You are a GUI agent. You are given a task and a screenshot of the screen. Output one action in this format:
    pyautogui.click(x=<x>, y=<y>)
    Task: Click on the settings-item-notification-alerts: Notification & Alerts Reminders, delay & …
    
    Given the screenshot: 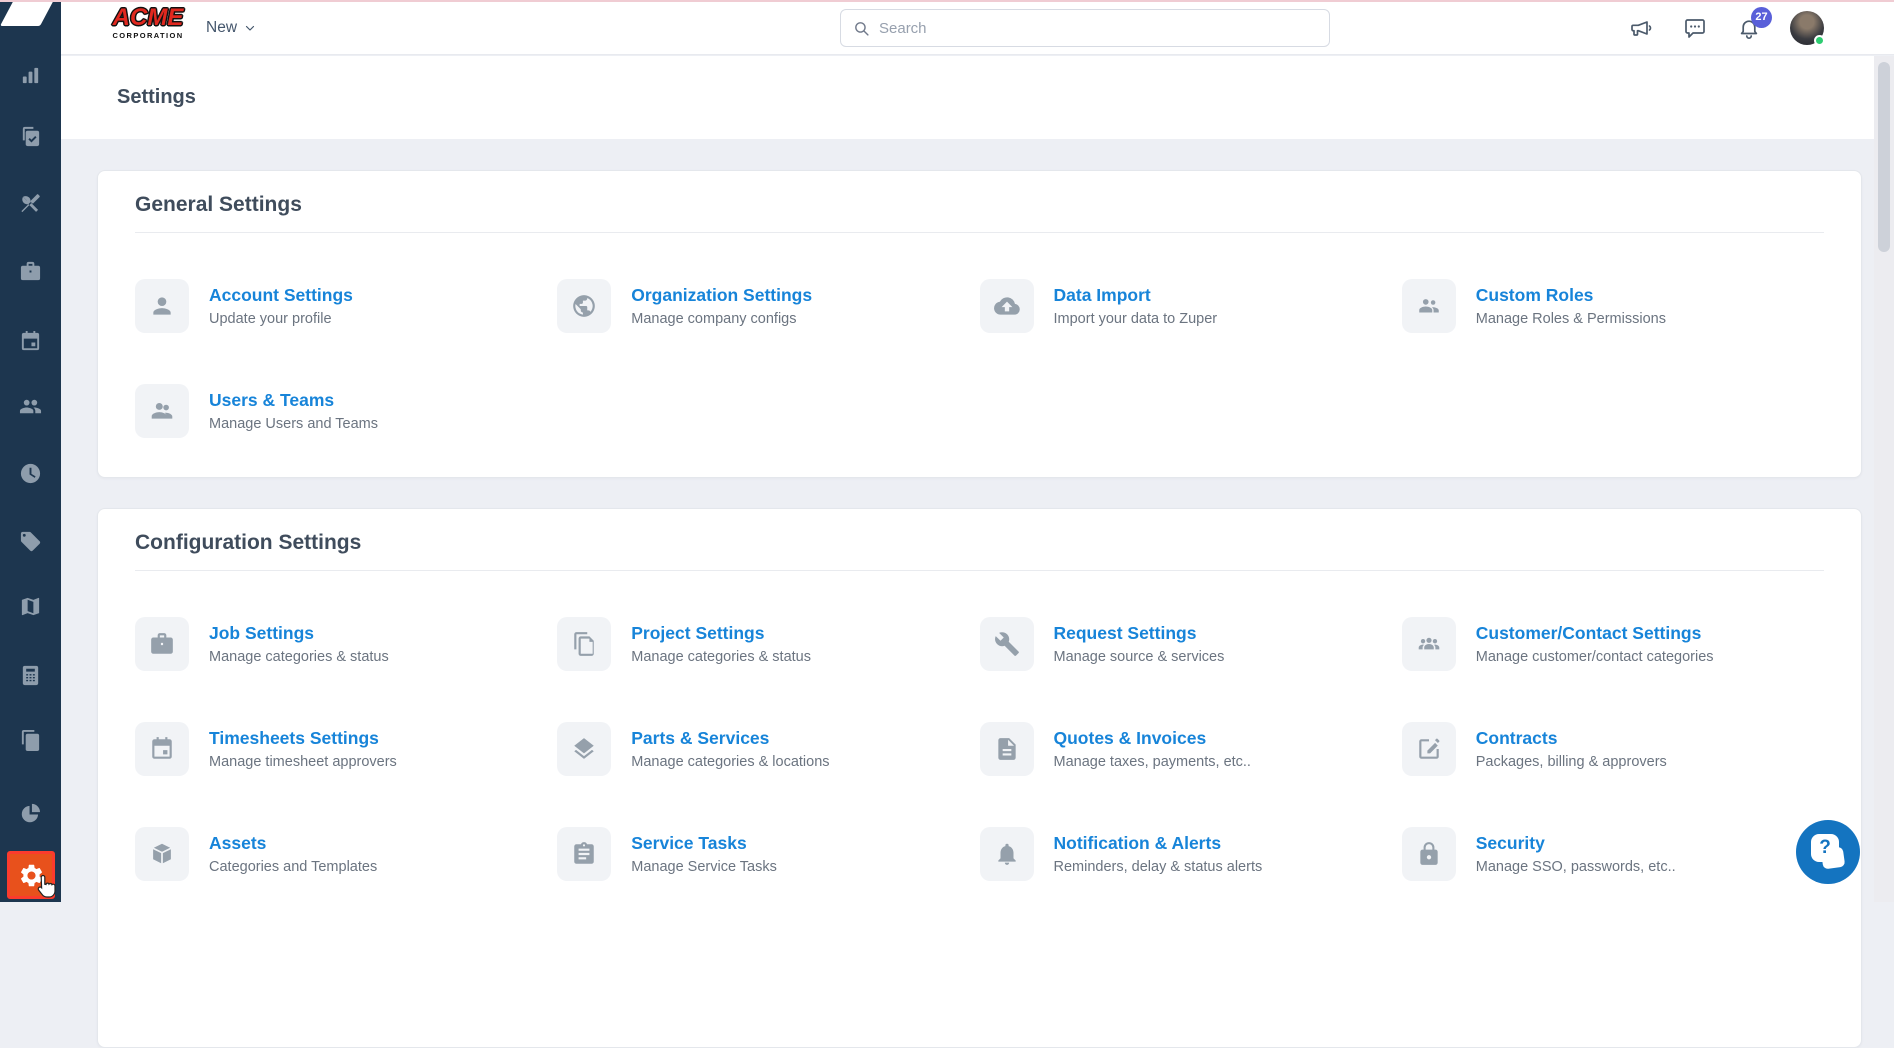 What is the action you would take?
    pyautogui.click(x=1190, y=854)
    